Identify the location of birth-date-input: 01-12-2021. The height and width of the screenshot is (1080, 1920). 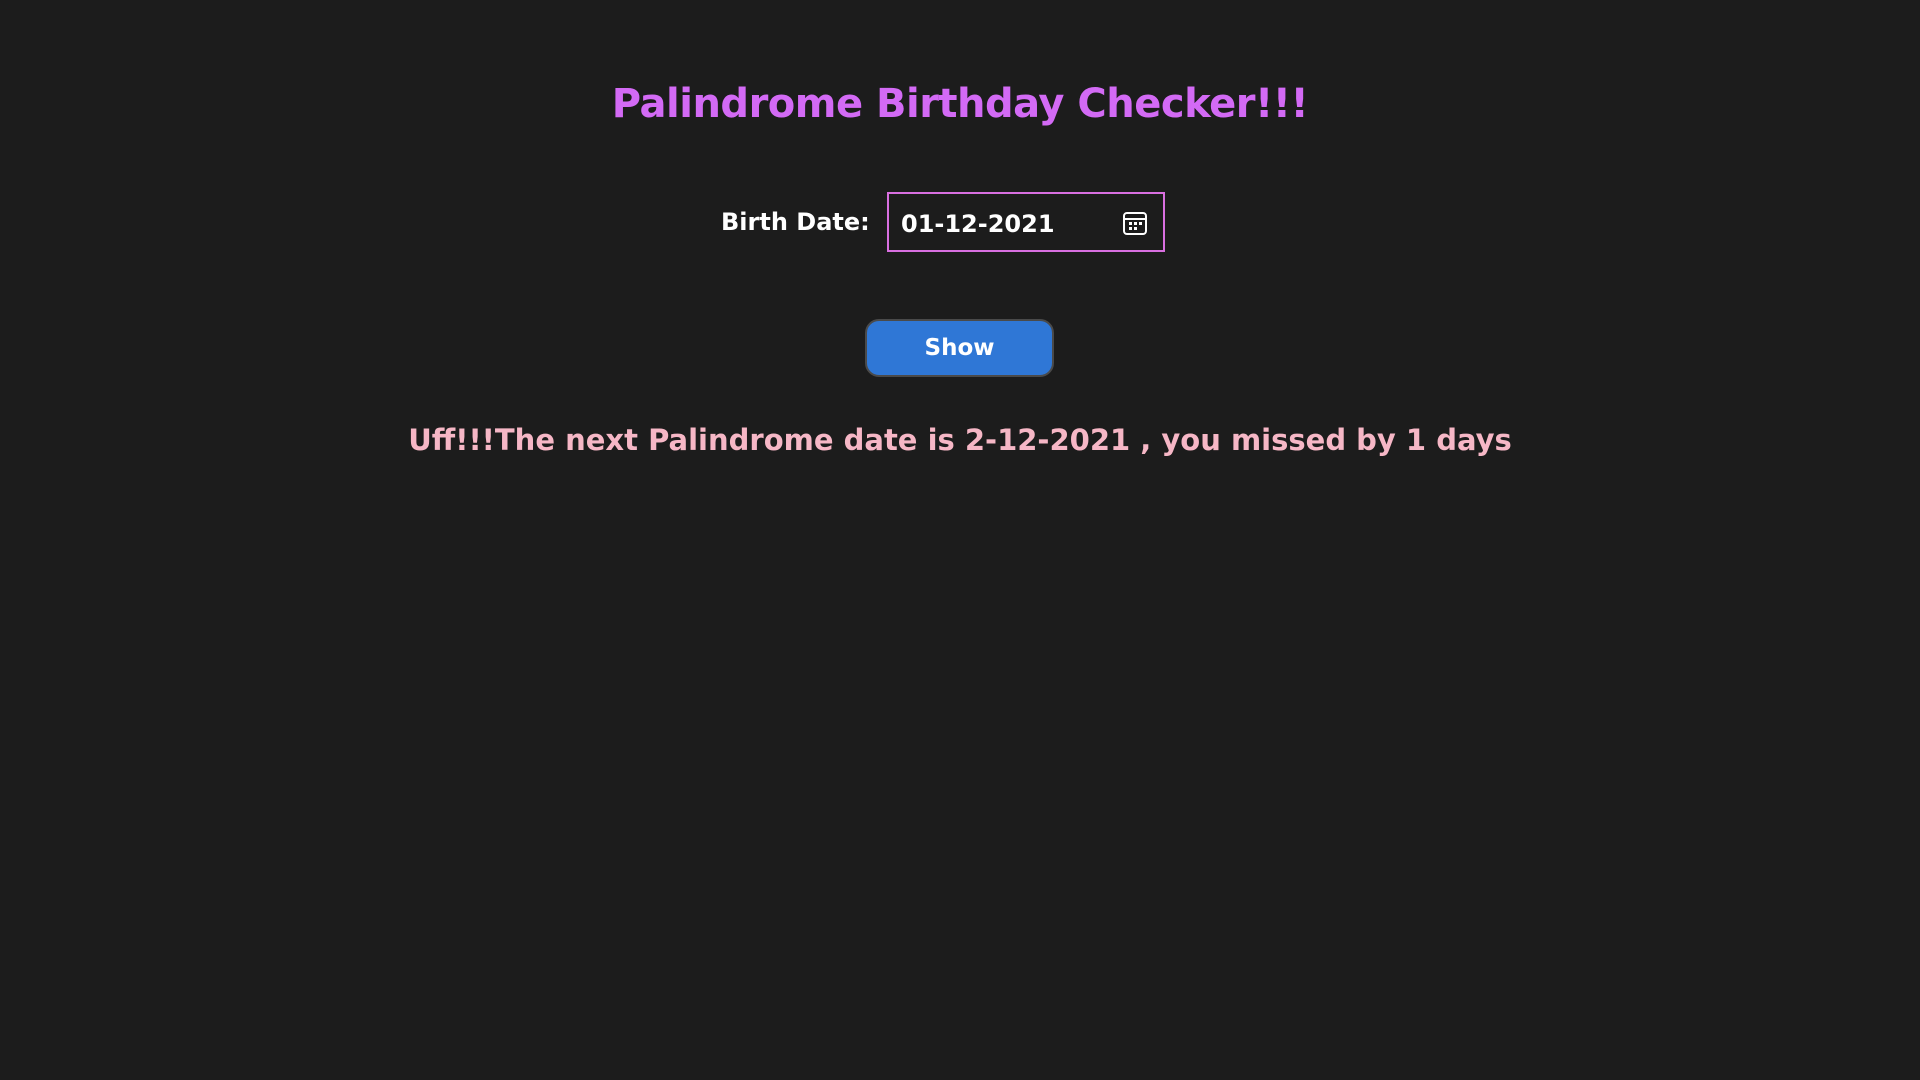
(1026, 222).